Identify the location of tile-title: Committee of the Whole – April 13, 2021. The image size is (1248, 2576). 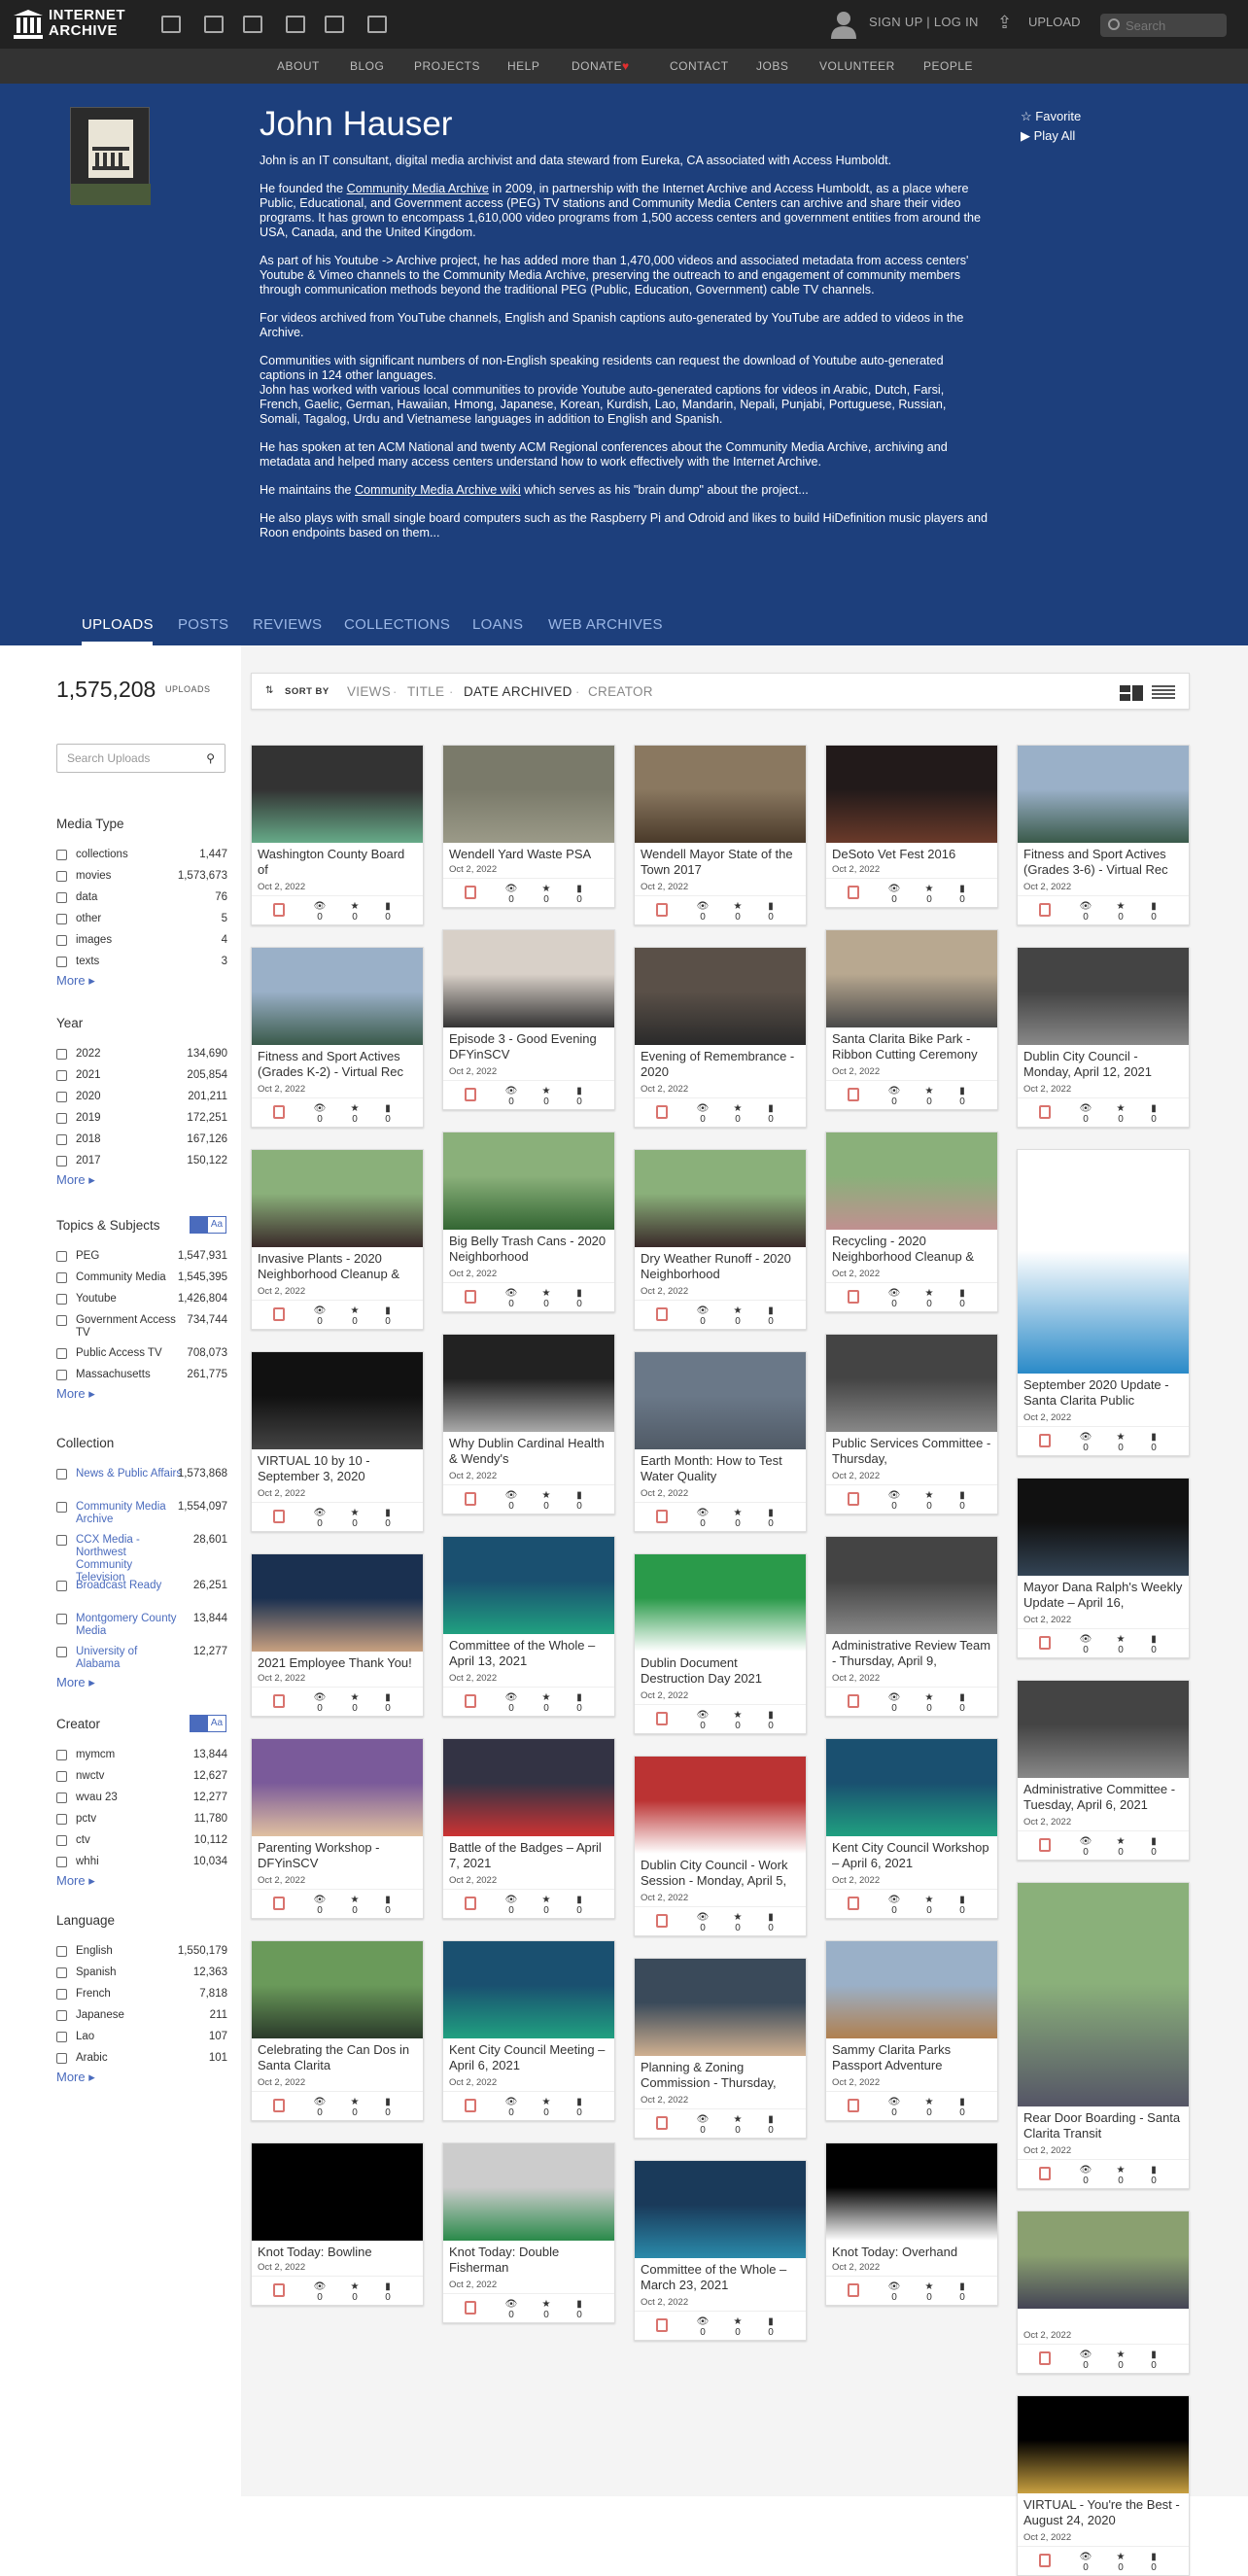
(528, 1654).